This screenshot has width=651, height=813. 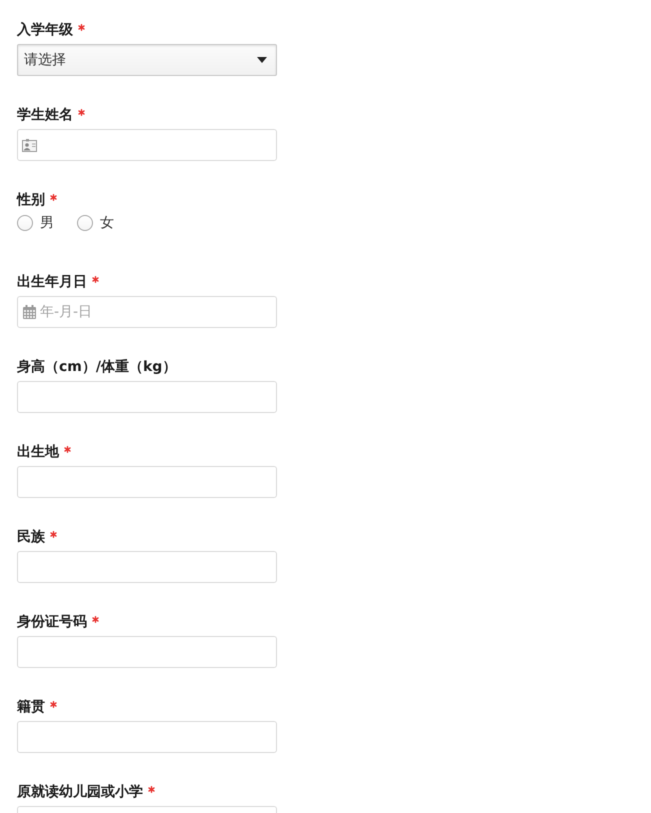 What do you see at coordinates (31, 200) in the screenshot?
I see `field-label: 性别` at bounding box center [31, 200].